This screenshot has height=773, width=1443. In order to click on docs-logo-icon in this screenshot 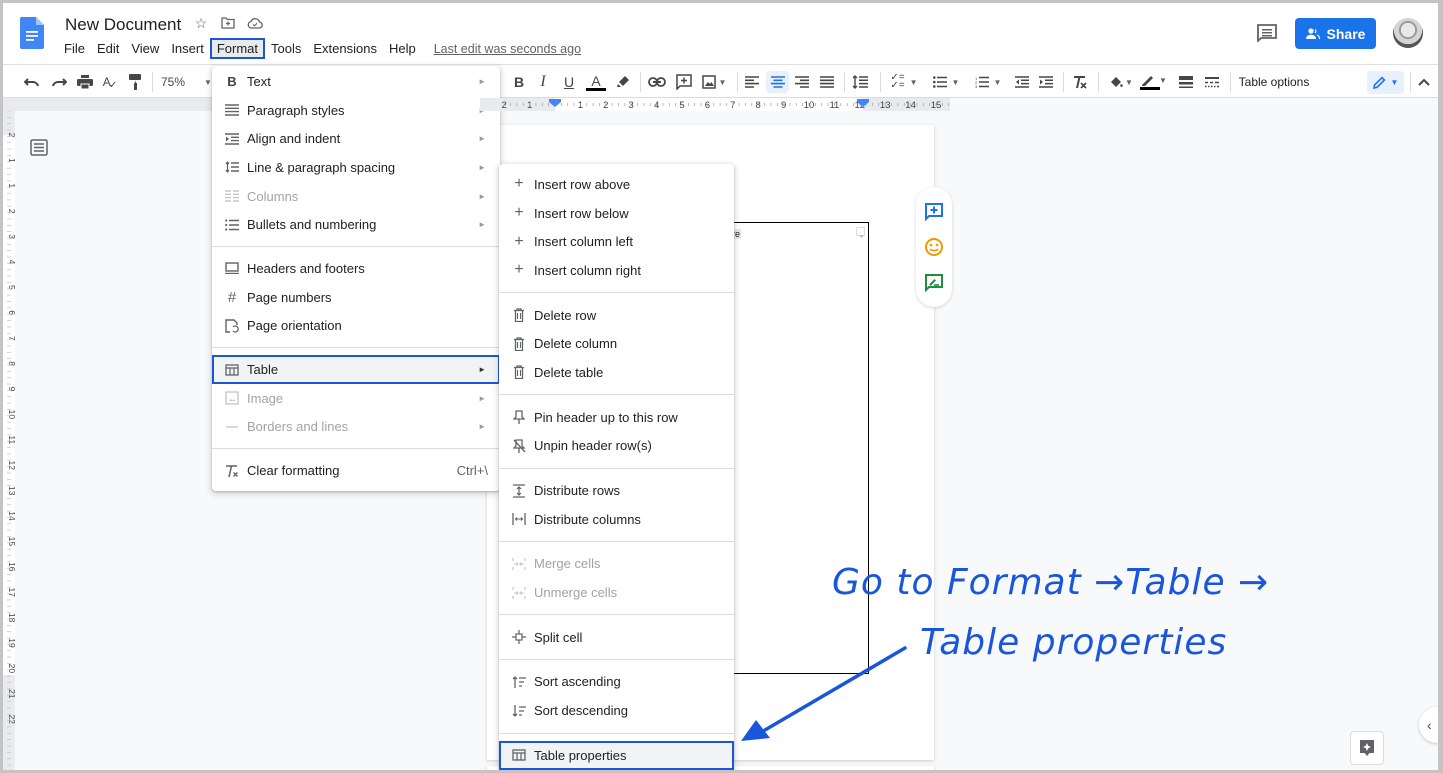, I will do `click(32, 33)`.